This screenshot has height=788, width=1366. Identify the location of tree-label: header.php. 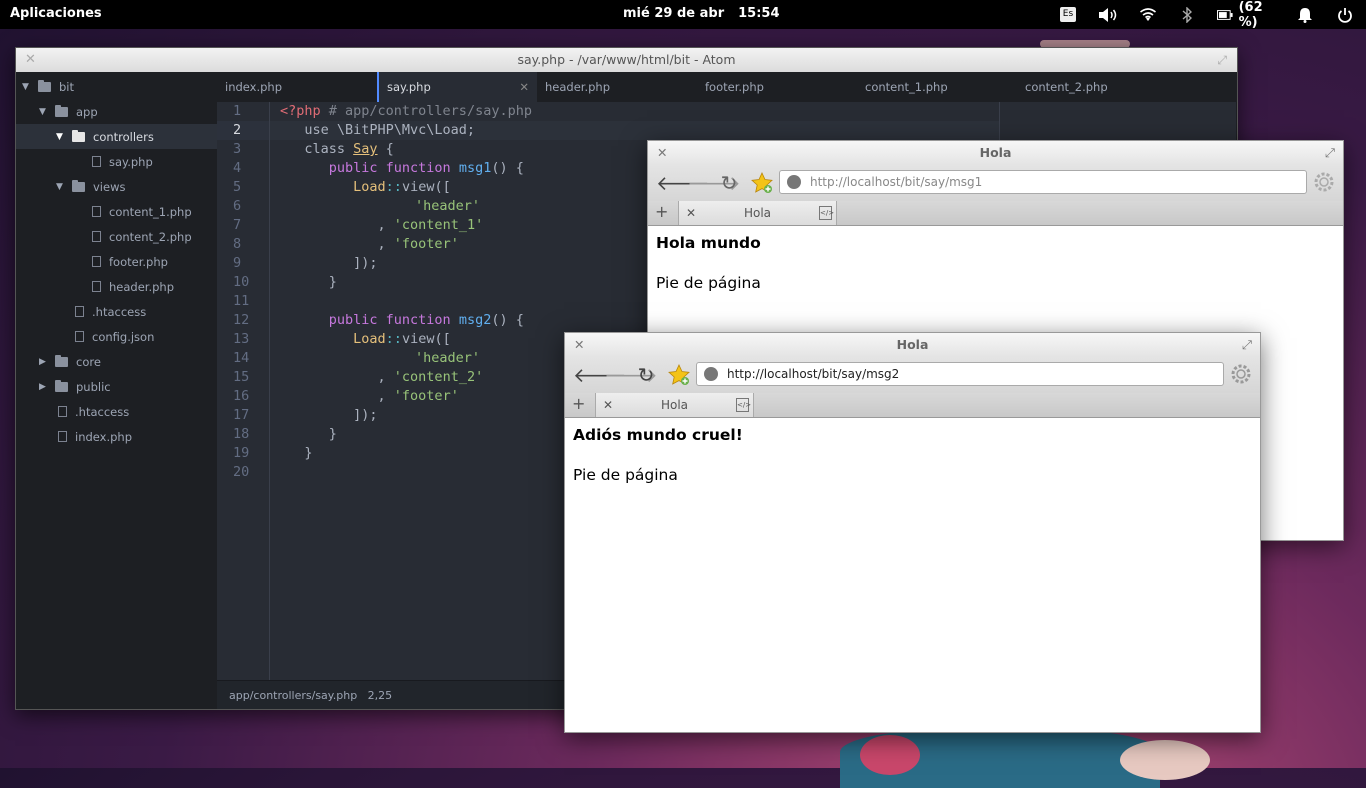
(142, 286).